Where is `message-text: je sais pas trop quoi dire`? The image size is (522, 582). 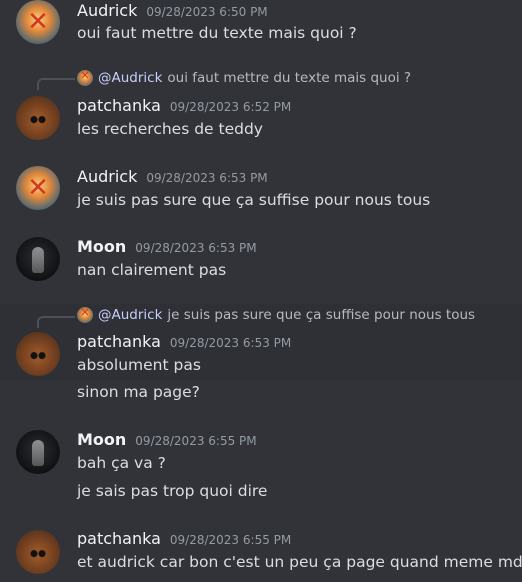
message-text: je sais pas trop quoi dire is located at coordinates (172, 491).